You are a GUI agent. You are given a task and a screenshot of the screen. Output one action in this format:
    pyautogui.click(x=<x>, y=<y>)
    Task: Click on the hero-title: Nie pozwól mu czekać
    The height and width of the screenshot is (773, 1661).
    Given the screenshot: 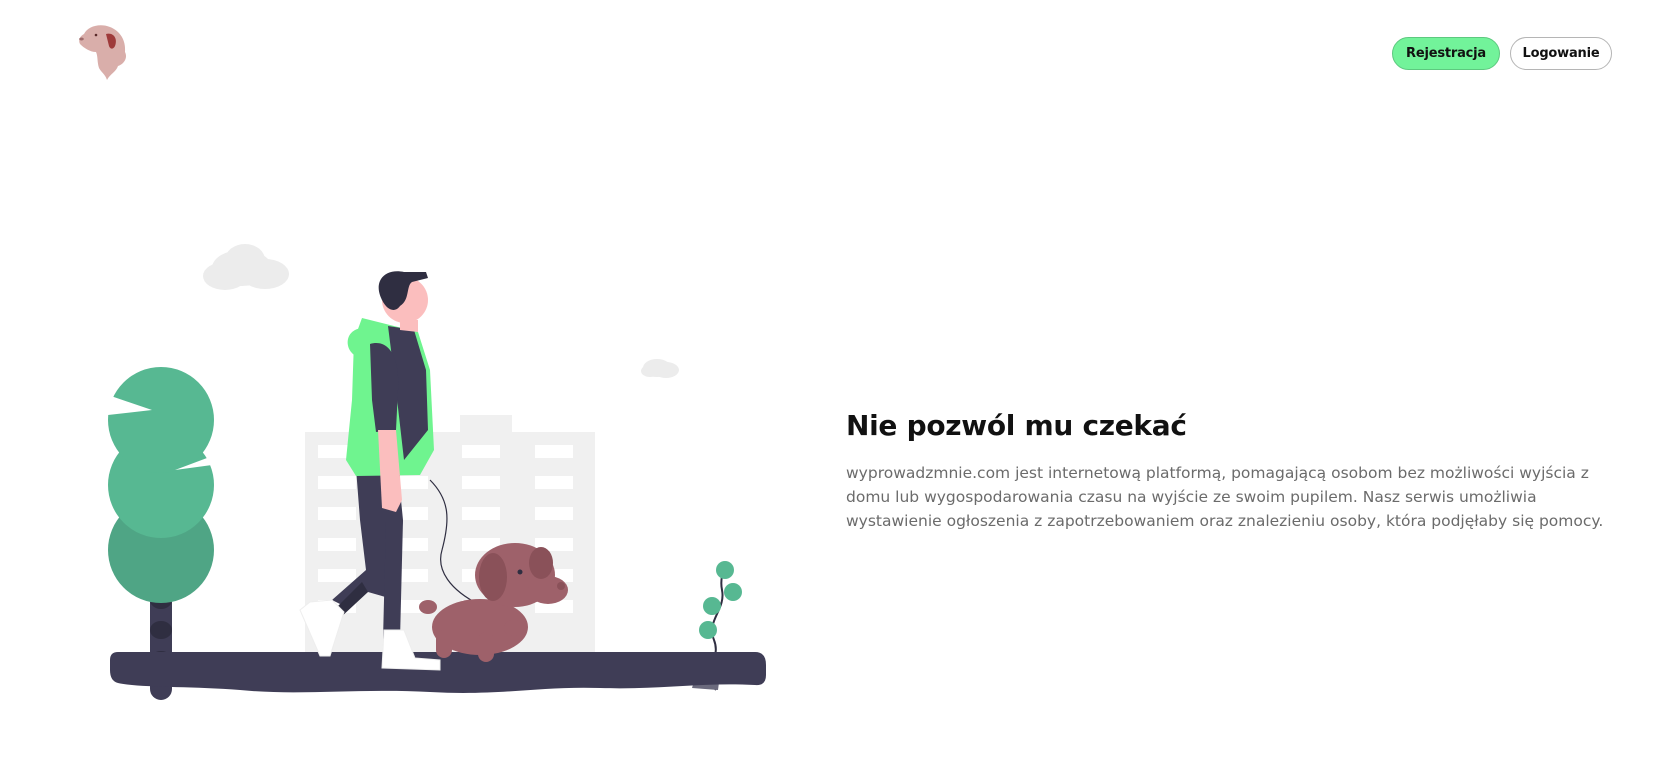 What is the action you would take?
    pyautogui.click(x=1016, y=425)
    